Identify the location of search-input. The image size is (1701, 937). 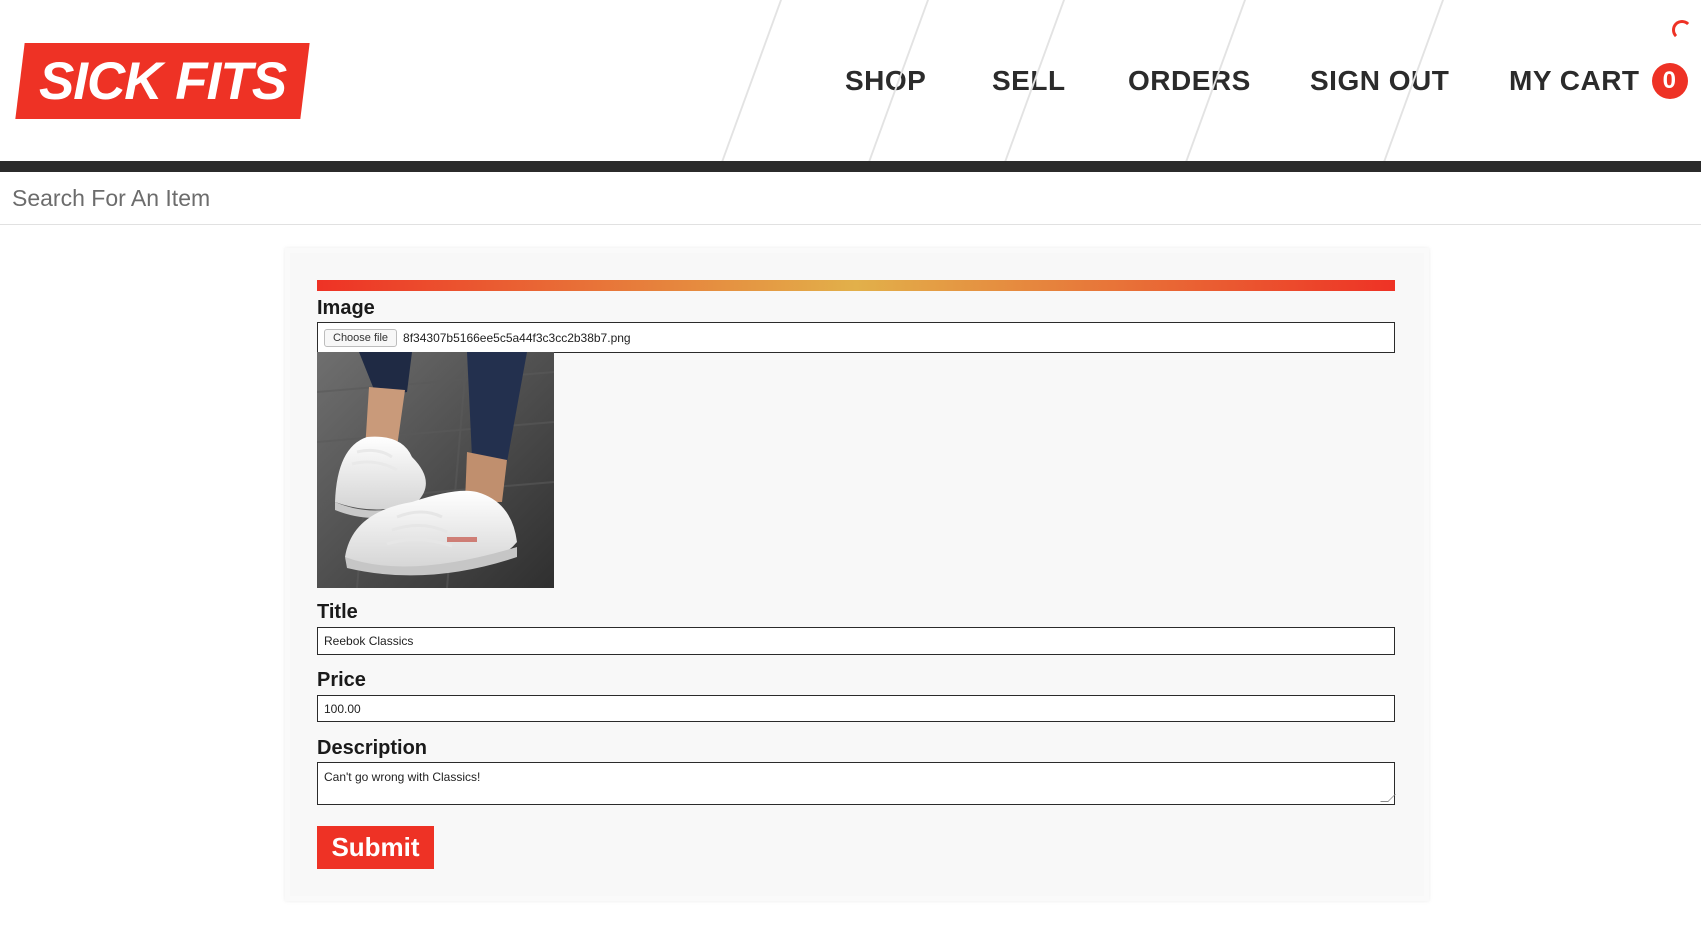
(850, 198).